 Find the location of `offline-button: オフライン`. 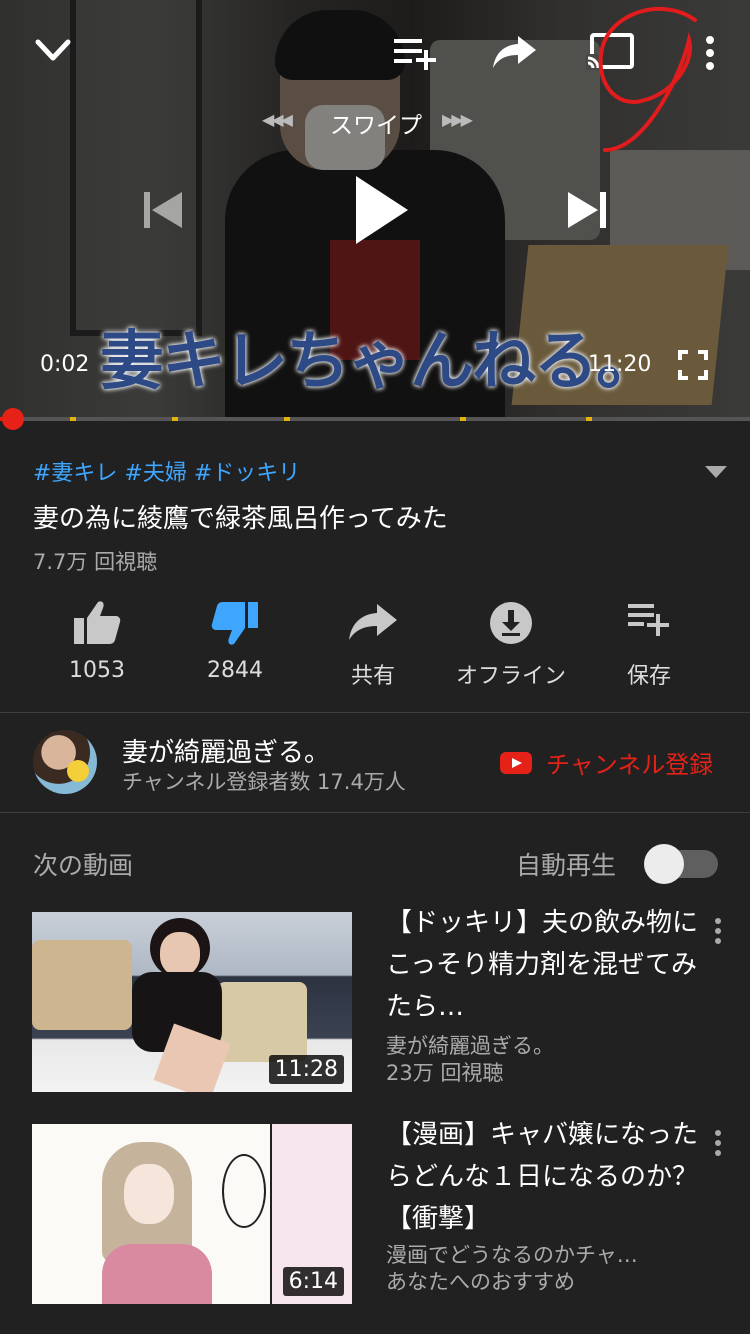

offline-button: オフライン is located at coordinates (511, 644).